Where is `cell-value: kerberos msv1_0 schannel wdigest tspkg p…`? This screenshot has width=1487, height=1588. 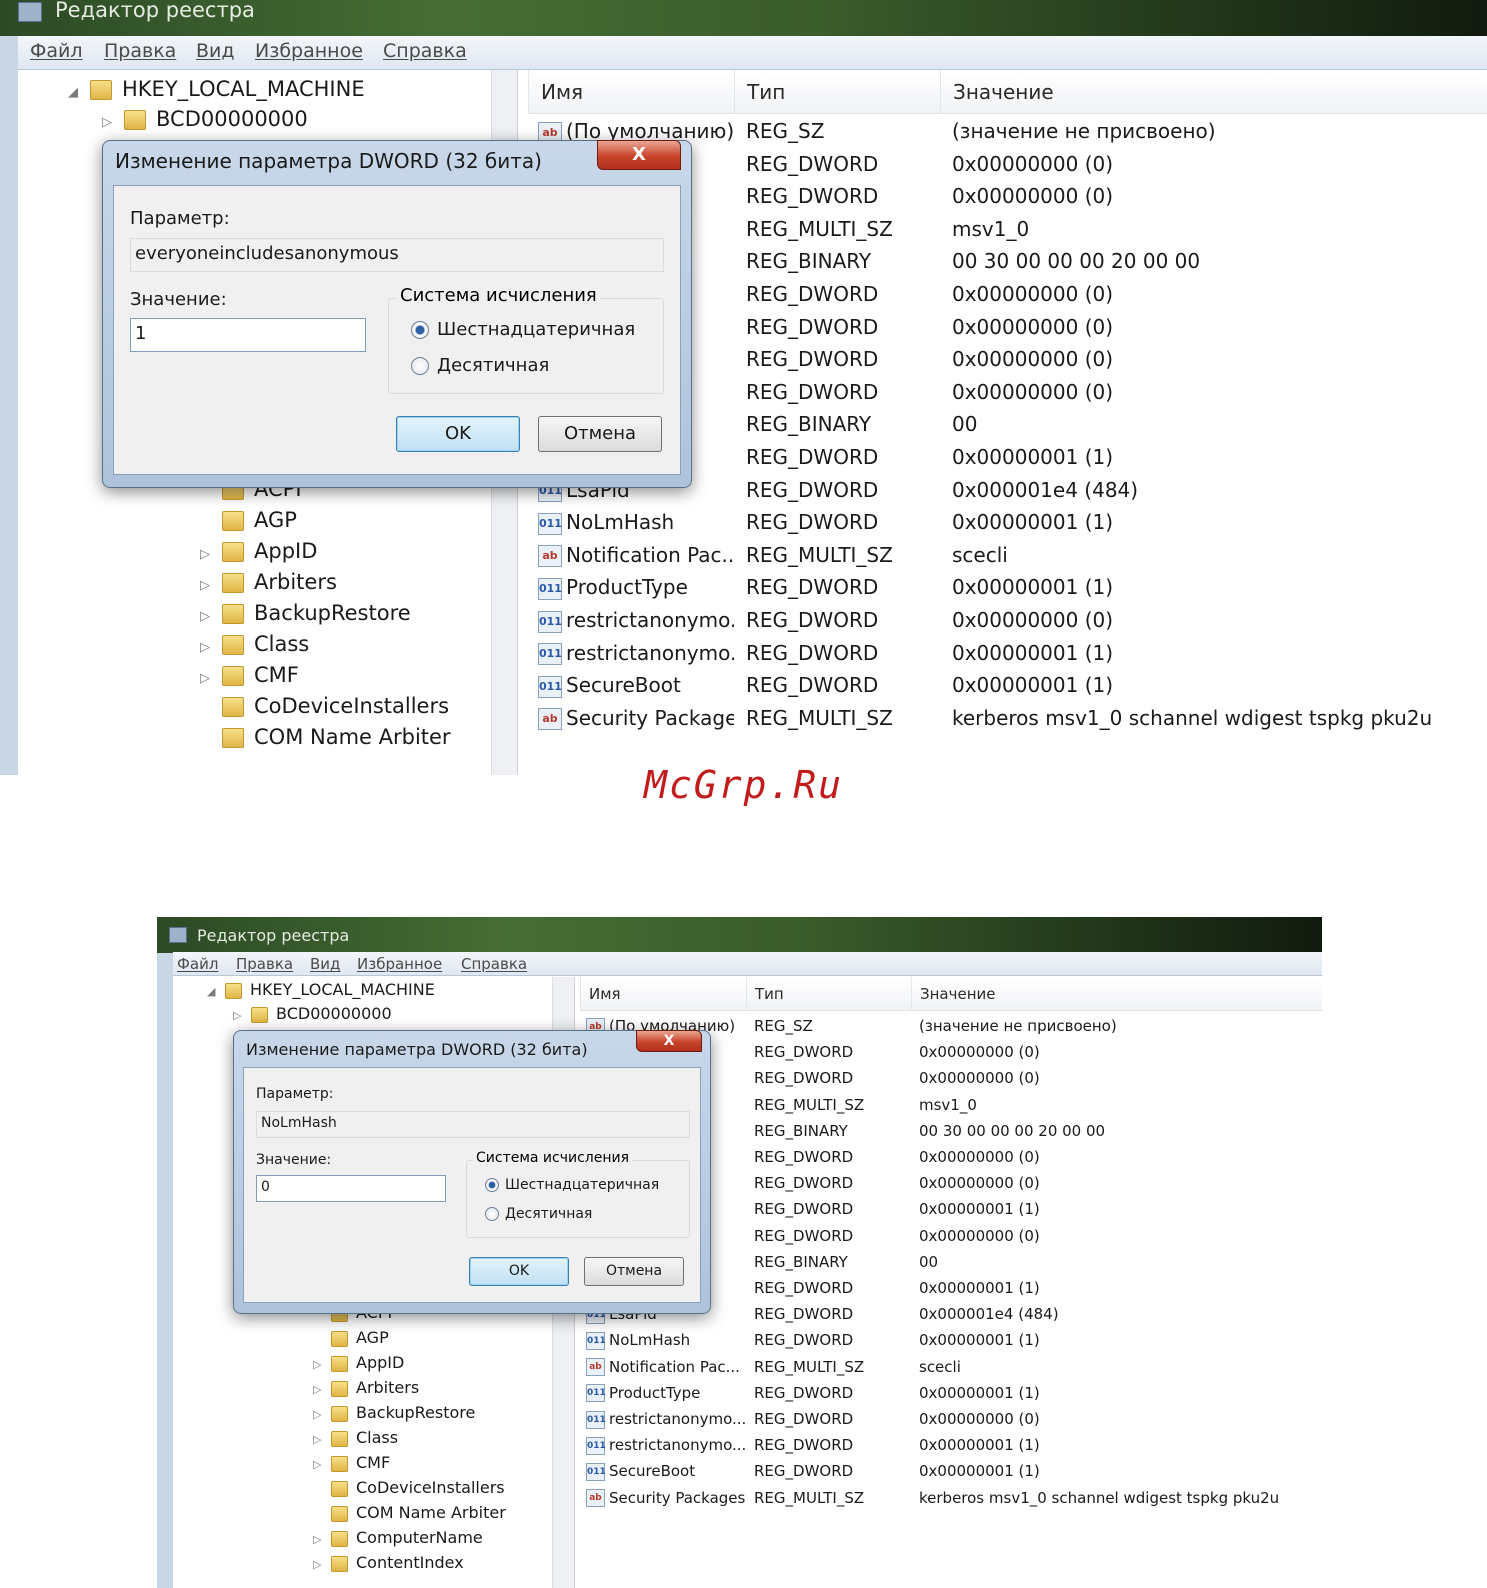
cell-value: kerberos msv1_0 schannel wdigest tspkg p… is located at coordinates (1099, 1497).